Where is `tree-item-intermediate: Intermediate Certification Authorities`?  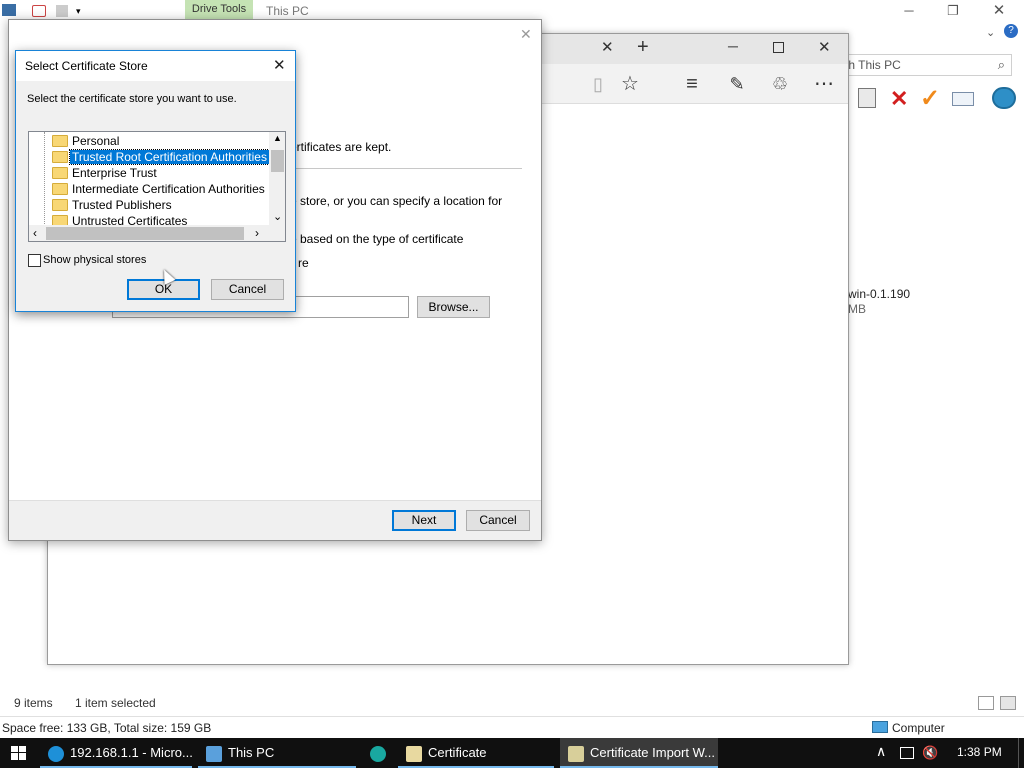 tree-item-intermediate: Intermediate Certification Authorities is located at coordinates (149, 189).